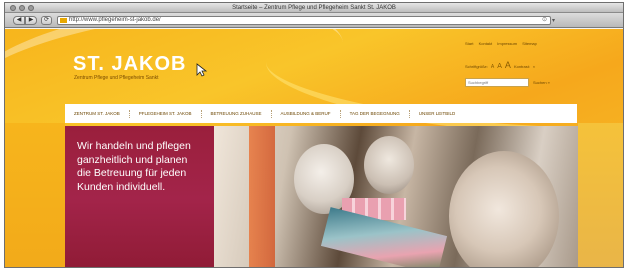 The height and width of the screenshot is (271, 629). I want to click on contrast-label: Kontrast:, so click(521, 66).